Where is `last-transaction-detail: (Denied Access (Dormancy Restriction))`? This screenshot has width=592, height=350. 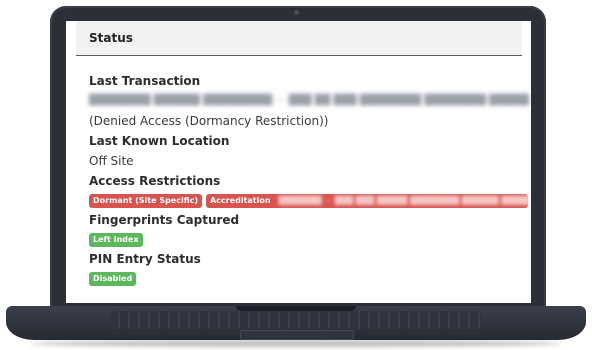
last-transaction-detail: (Denied Access (Dormancy Restriction)) is located at coordinates (209, 121).